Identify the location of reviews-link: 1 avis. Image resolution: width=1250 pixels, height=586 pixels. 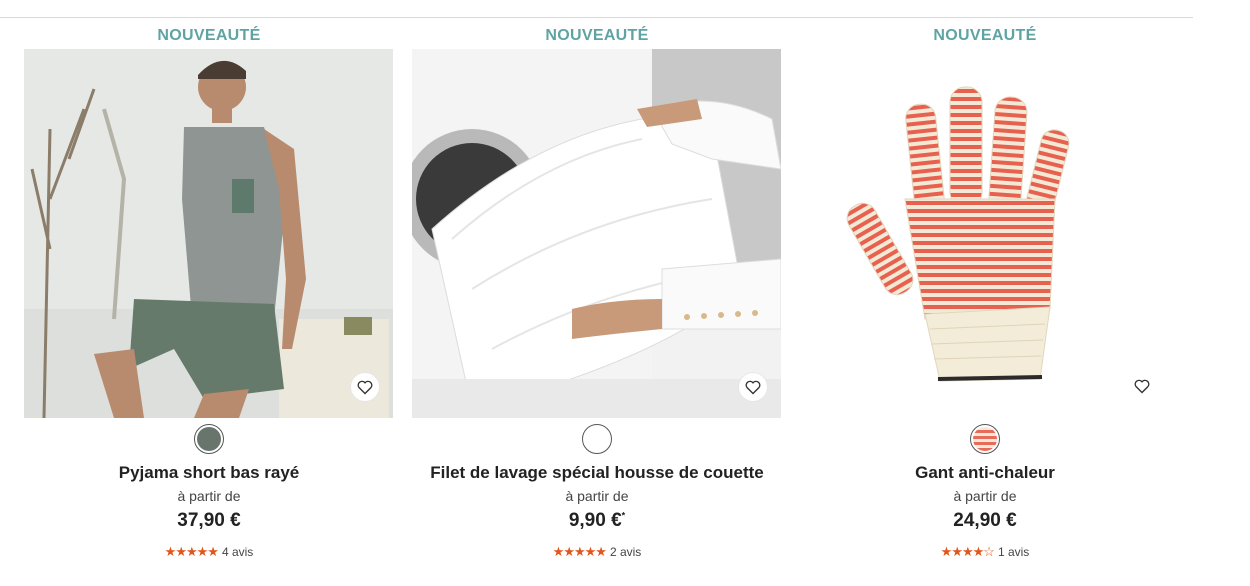
(1013, 552).